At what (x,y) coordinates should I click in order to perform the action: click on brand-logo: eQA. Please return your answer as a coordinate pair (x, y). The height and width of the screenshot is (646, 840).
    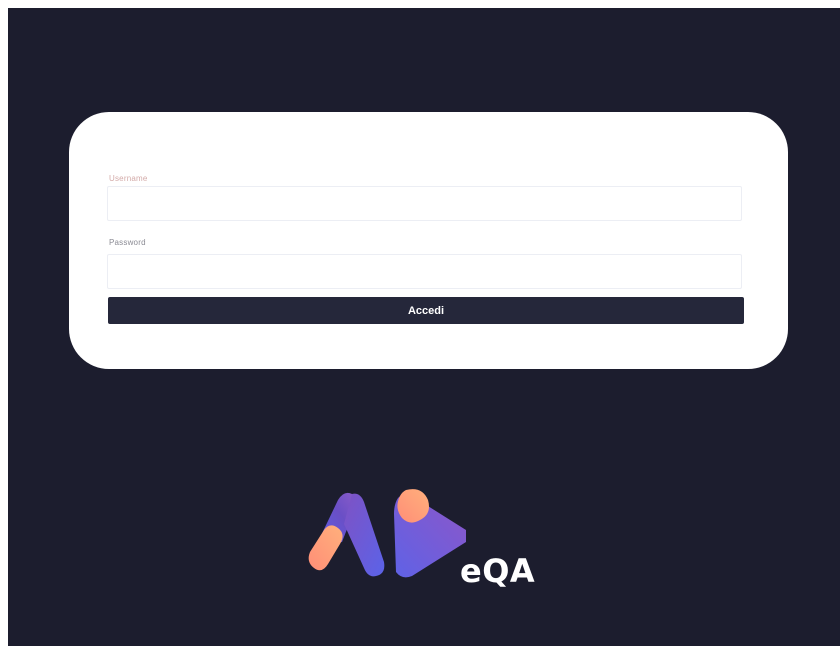
    Looking at the image, I should click on (426, 544).